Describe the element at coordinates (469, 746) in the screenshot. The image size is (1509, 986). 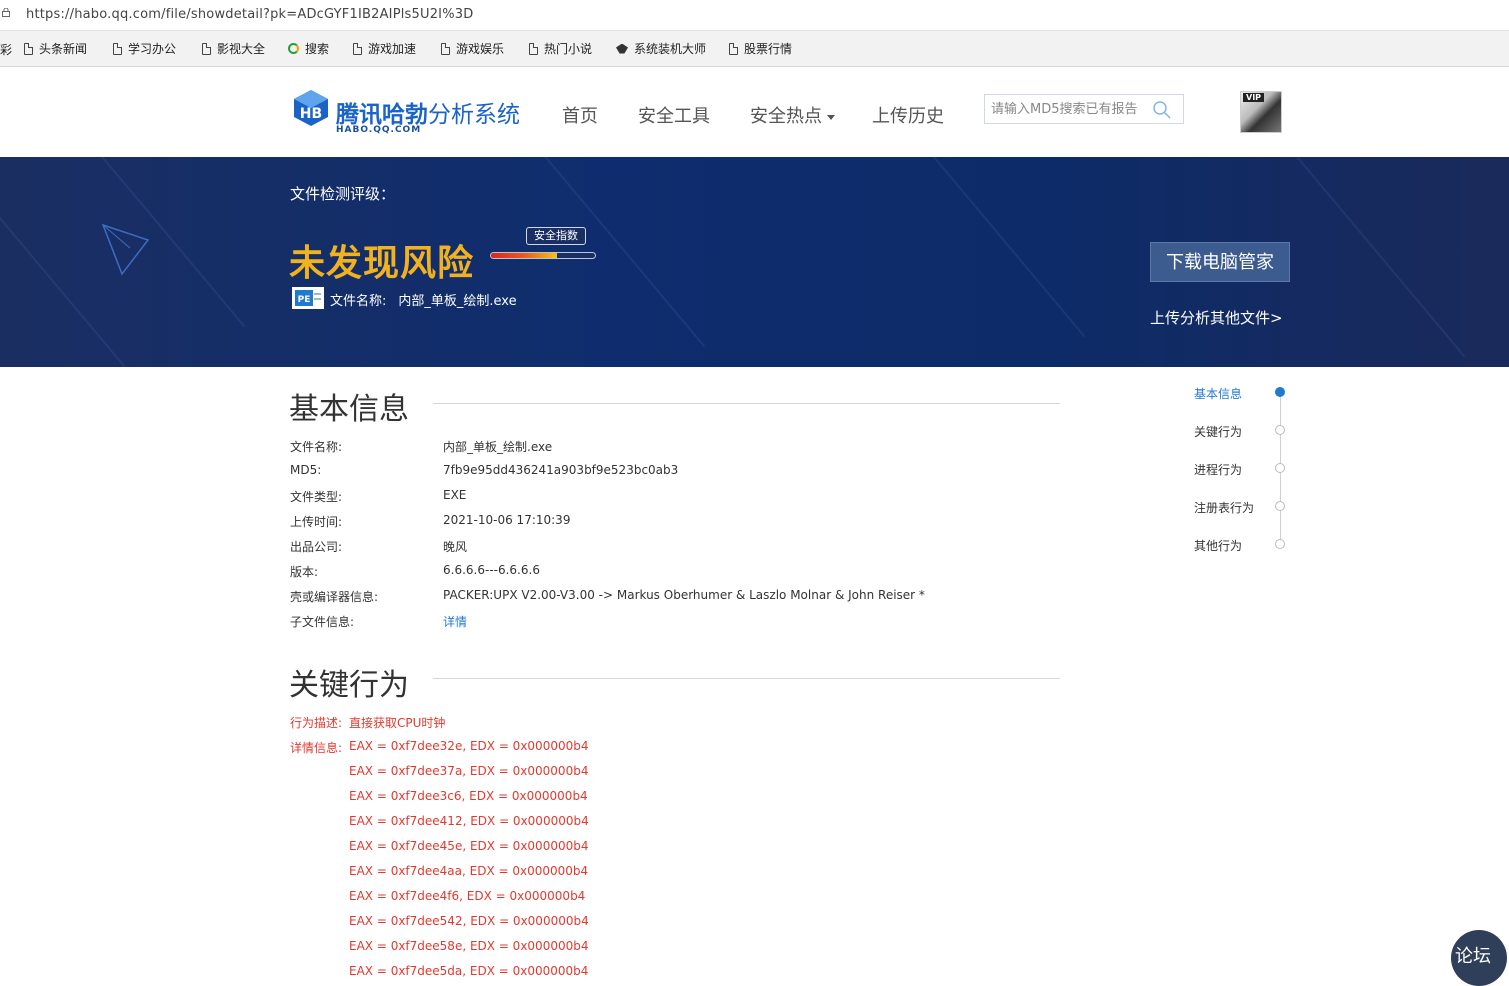
I see `behavior-detail-line: EAX = 0xf7dee32e, EDX = 0x000000b4` at that location.